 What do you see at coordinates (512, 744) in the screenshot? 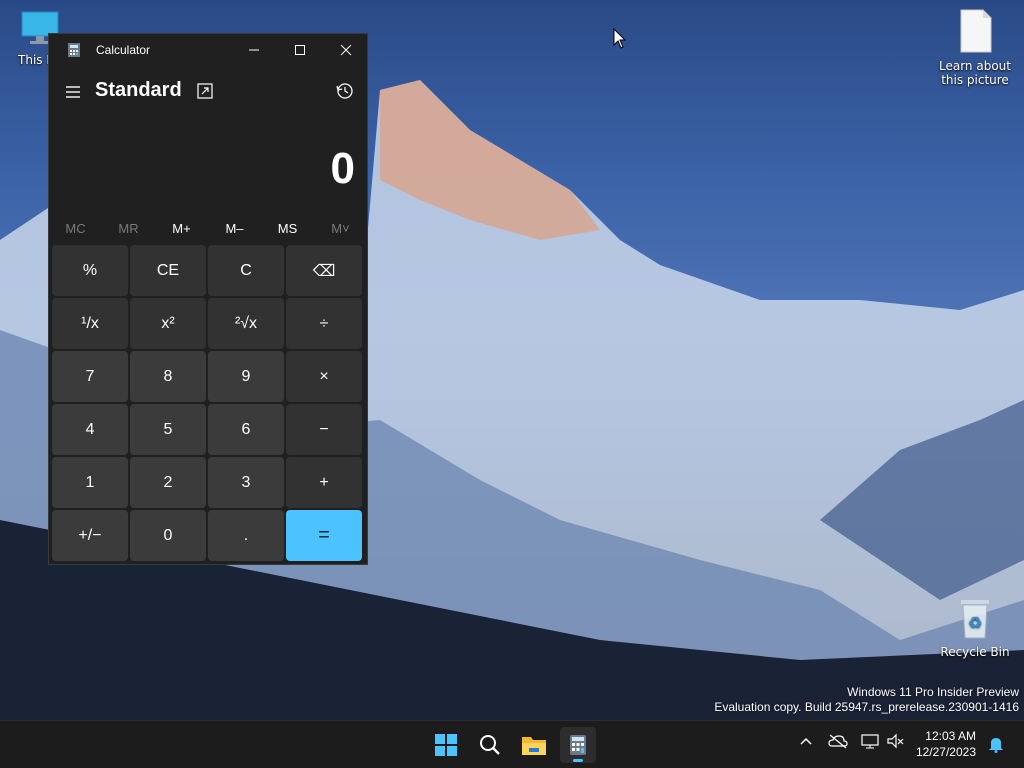
I see `taskbar: 12:03 AM 12/27/2023` at bounding box center [512, 744].